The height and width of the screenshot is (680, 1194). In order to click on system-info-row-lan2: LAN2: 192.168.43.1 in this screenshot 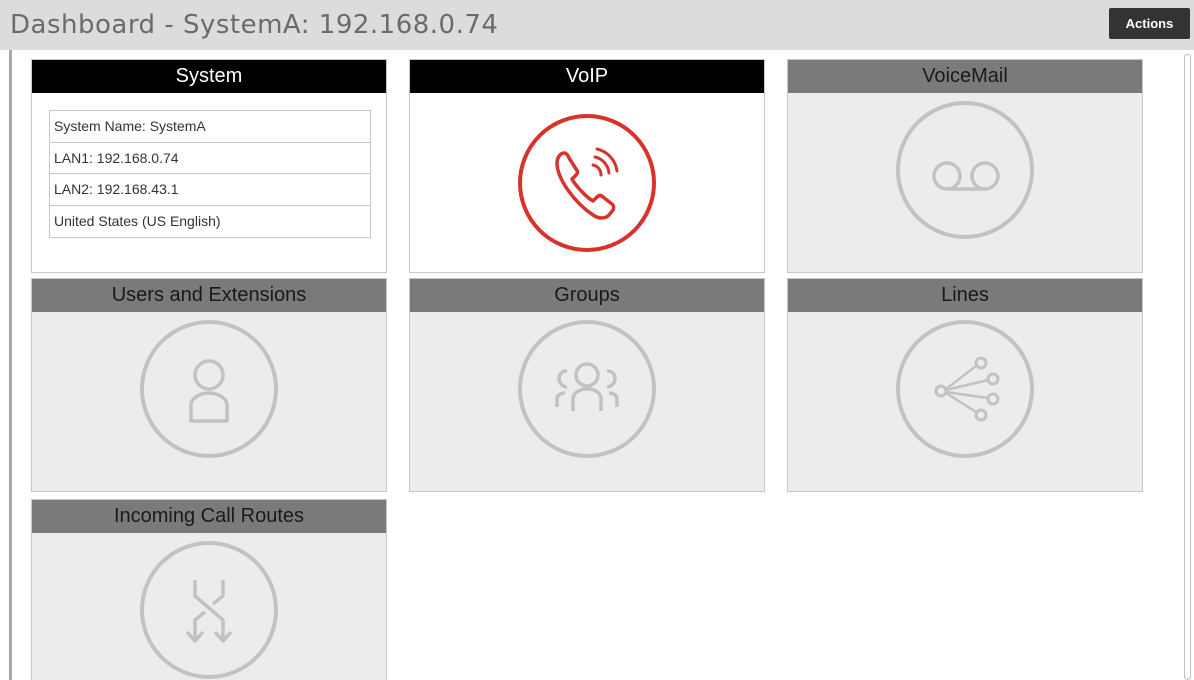, I will do `click(210, 190)`.